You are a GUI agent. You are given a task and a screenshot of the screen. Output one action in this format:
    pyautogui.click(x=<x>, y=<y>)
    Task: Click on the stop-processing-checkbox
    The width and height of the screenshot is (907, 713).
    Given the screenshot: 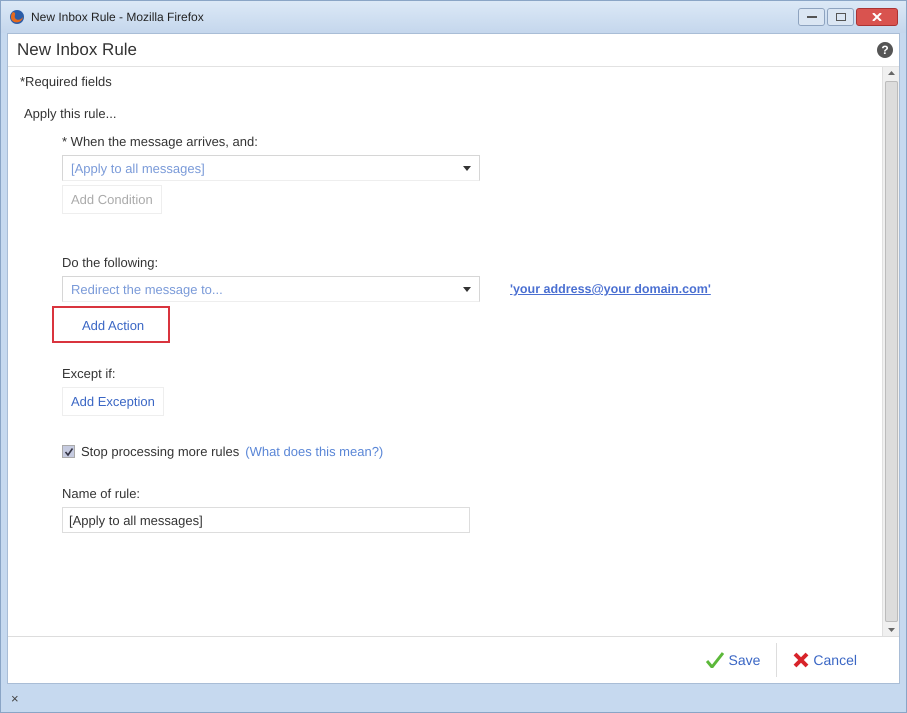 What is the action you would take?
    pyautogui.click(x=68, y=451)
    